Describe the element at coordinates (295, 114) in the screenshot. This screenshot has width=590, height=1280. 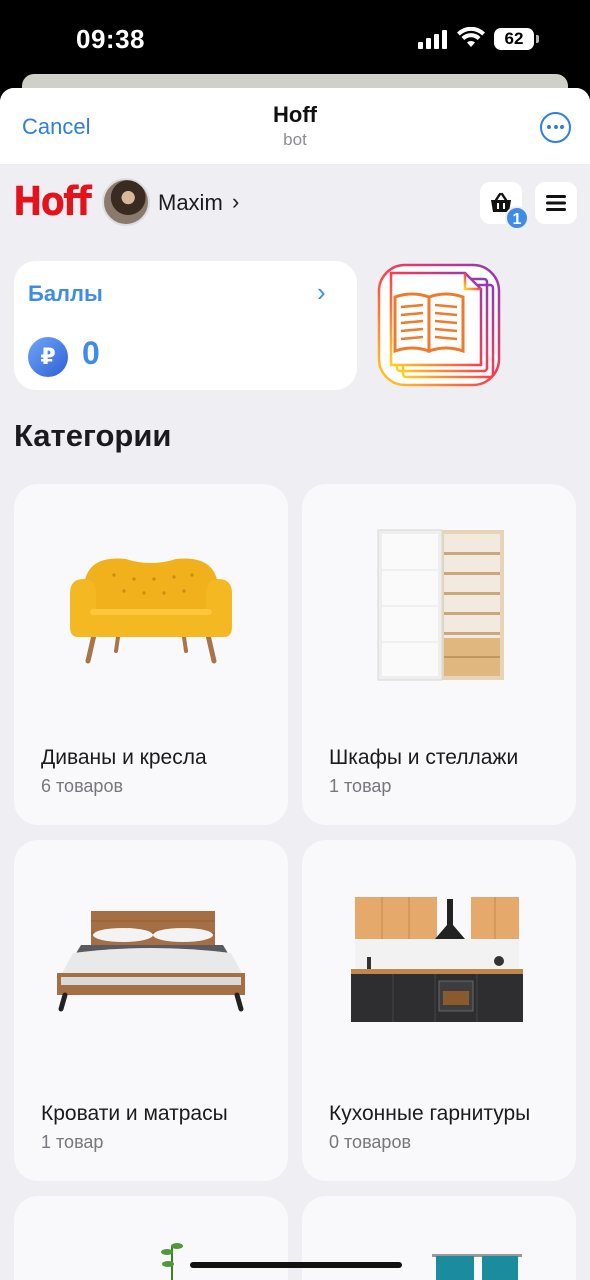
I see `nav-title: Hoff` at that location.